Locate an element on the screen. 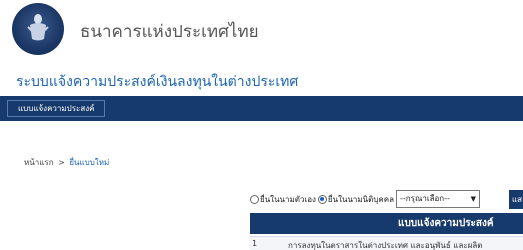  garuda-seal-icon is located at coordinates (38, 27).